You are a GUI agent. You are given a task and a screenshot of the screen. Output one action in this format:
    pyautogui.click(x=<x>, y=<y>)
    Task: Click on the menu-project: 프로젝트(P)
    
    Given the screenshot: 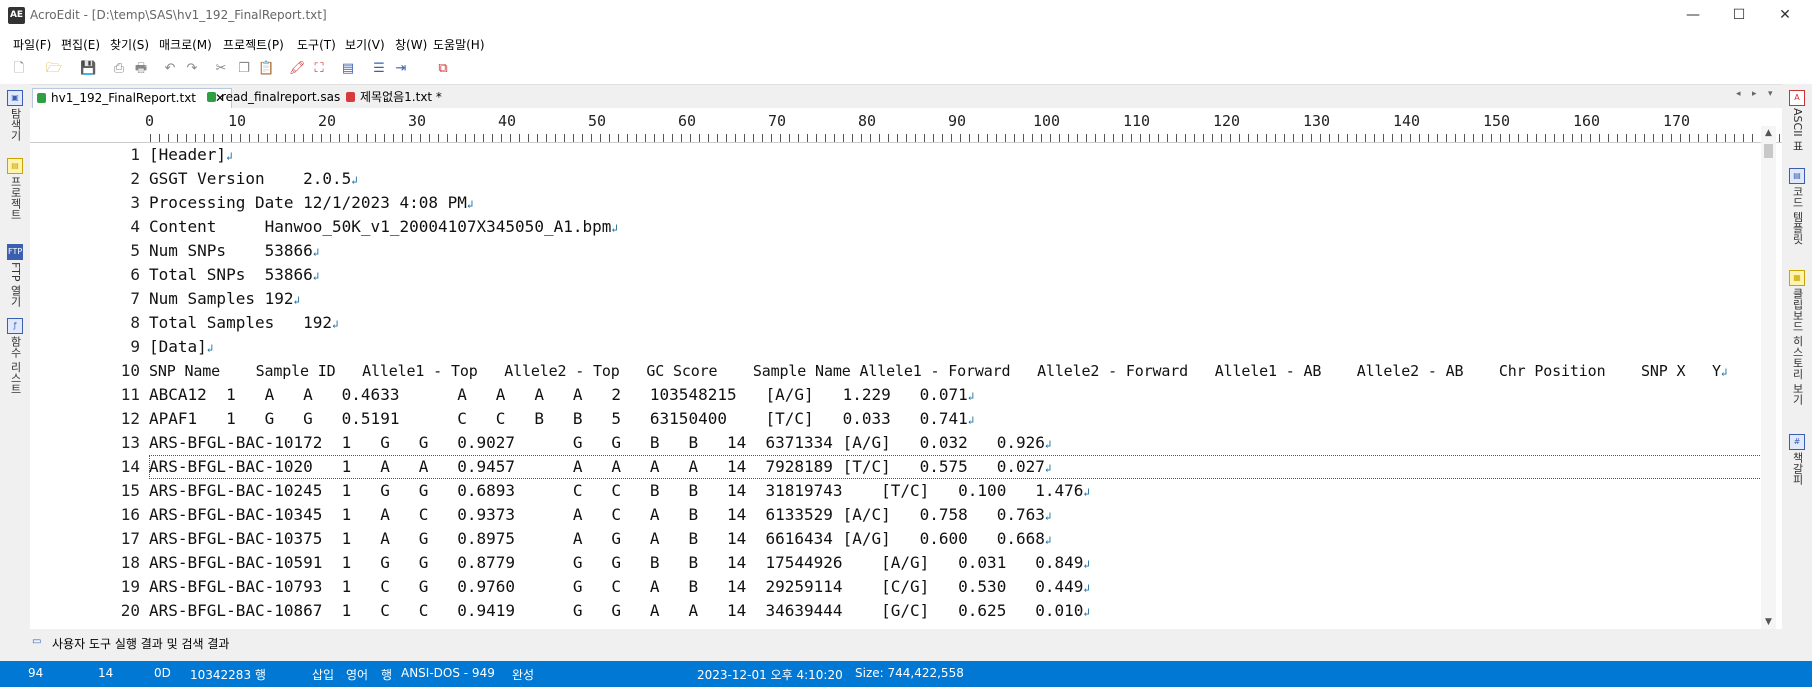 What is the action you would take?
    pyautogui.click(x=253, y=44)
    